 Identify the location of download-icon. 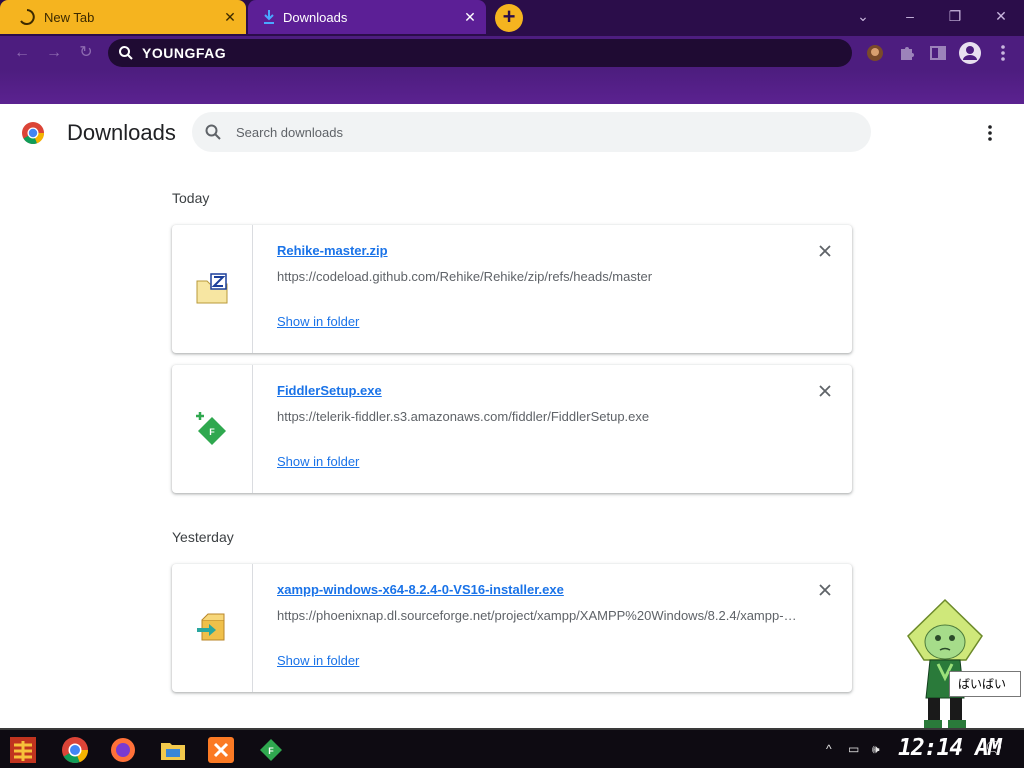
(269, 17).